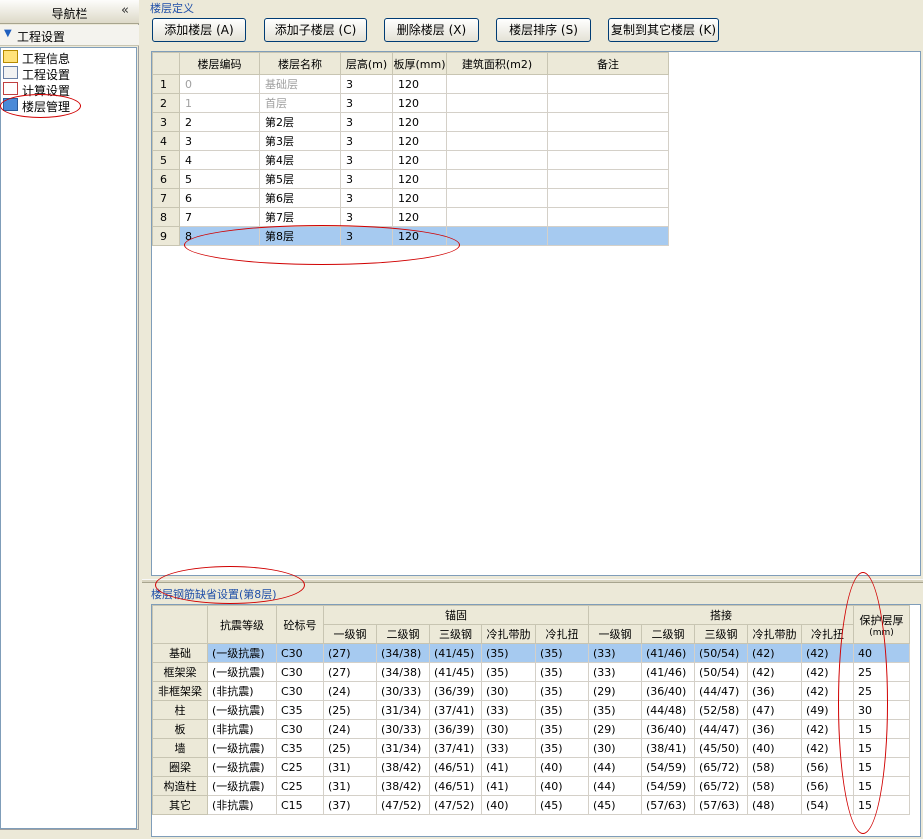 Image resolution: width=923 pixels, height=839 pixels. Describe the element at coordinates (608, 63) in the screenshot. I see `column-header: 备注` at that location.